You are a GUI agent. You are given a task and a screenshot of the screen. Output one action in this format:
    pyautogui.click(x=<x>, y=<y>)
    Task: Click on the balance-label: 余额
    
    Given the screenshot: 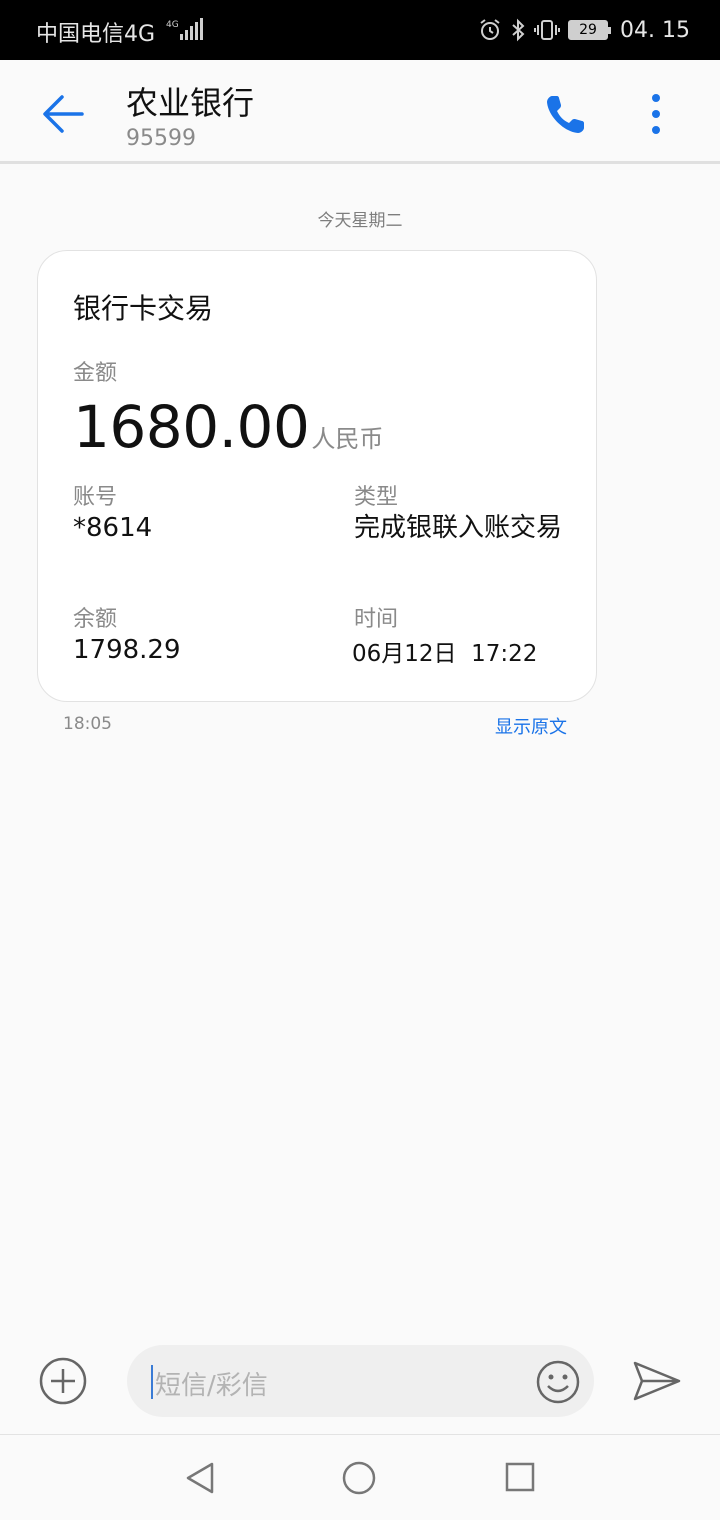 What is the action you would take?
    pyautogui.click(x=95, y=619)
    